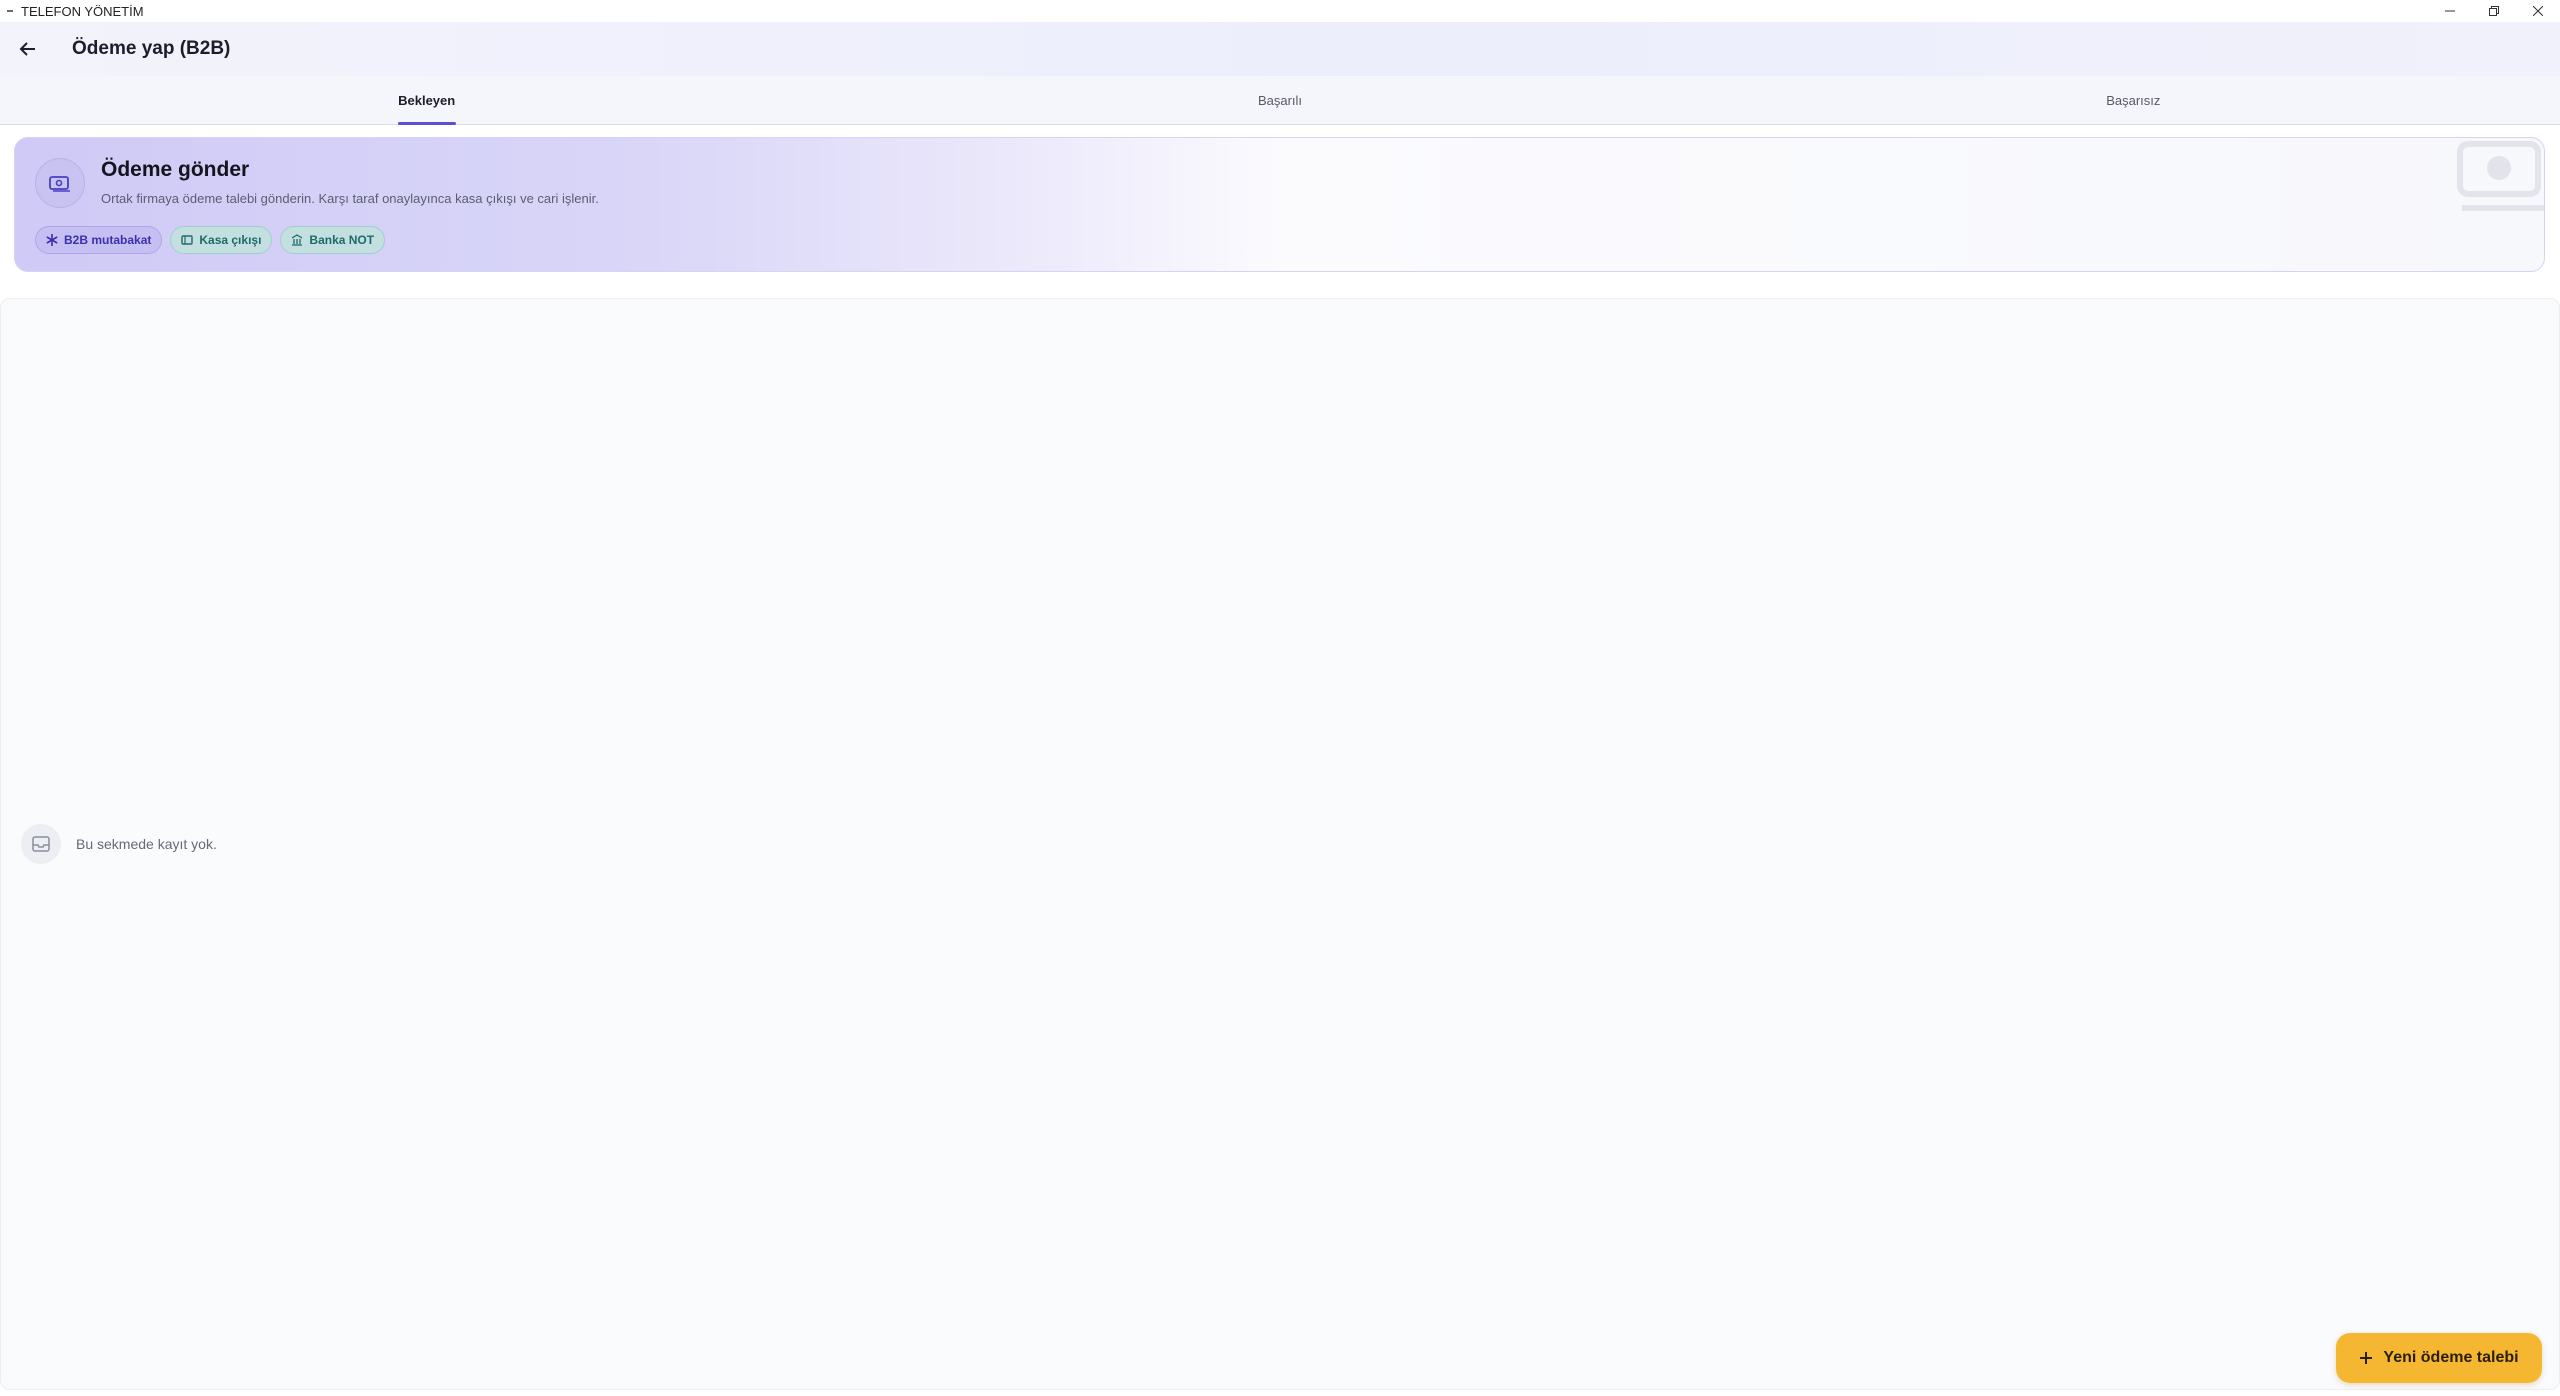 This screenshot has width=2560, height=1396. I want to click on chip-label: B2B mutabakat, so click(108, 240).